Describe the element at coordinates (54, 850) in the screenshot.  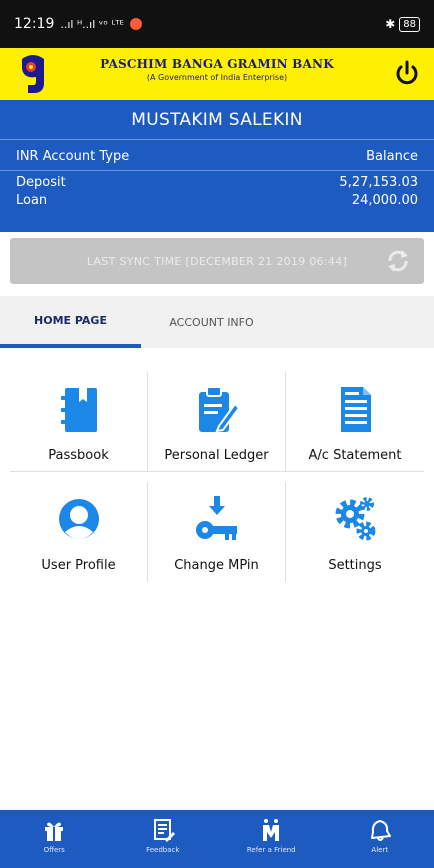
I see `nav-label: Offers` at that location.